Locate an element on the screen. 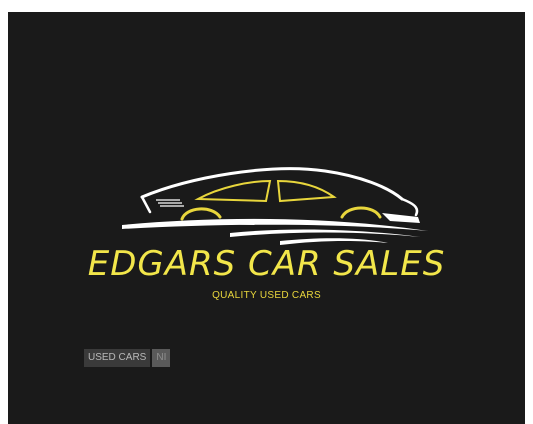 The image size is (533, 424). badge-region: NI is located at coordinates (161, 358).